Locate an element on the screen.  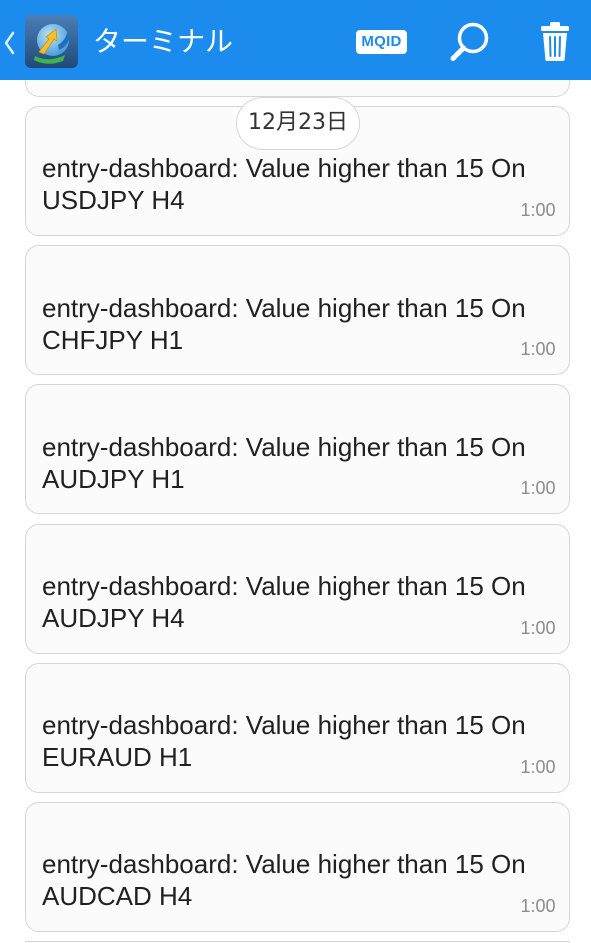
search-button is located at coordinates (468, 40).